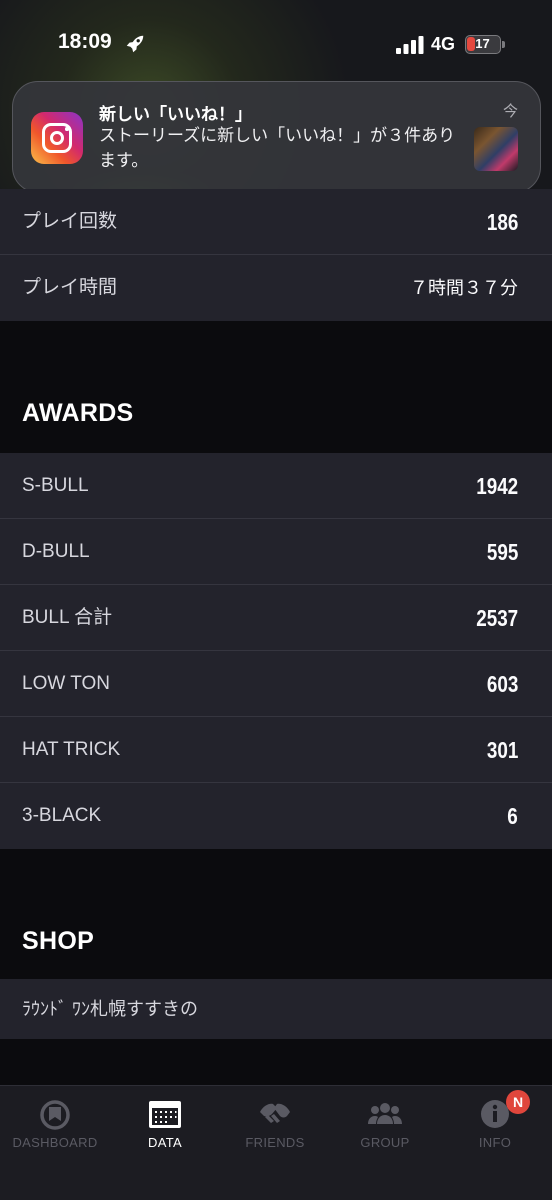 This screenshot has height=1200, width=552. Describe the element at coordinates (70, 221) in the screenshot. I see `stat-label: プレイ回数` at that location.